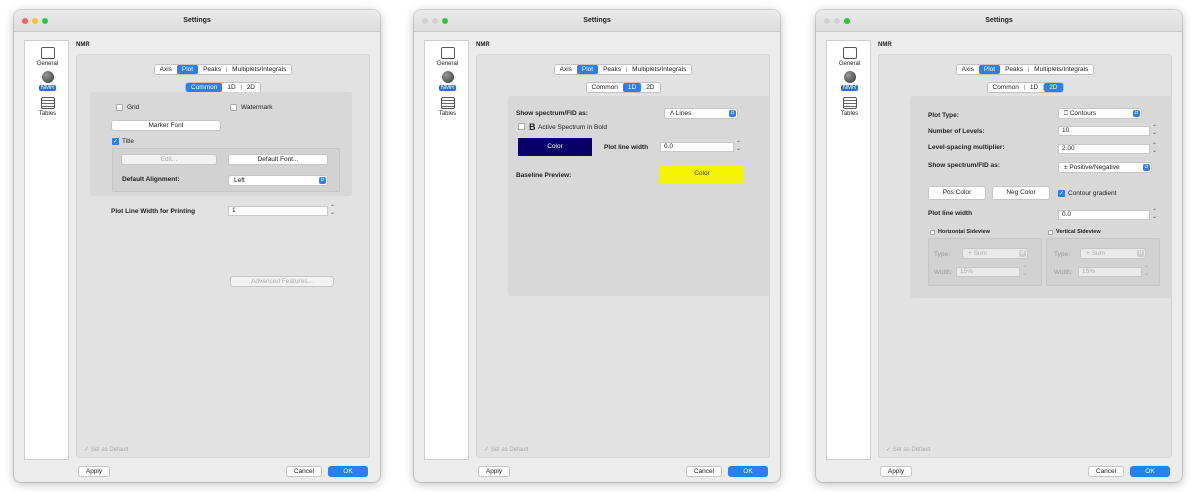 The height and width of the screenshot is (492, 1194). What do you see at coordinates (133, 107) in the screenshot?
I see `grid-label: Grid` at bounding box center [133, 107].